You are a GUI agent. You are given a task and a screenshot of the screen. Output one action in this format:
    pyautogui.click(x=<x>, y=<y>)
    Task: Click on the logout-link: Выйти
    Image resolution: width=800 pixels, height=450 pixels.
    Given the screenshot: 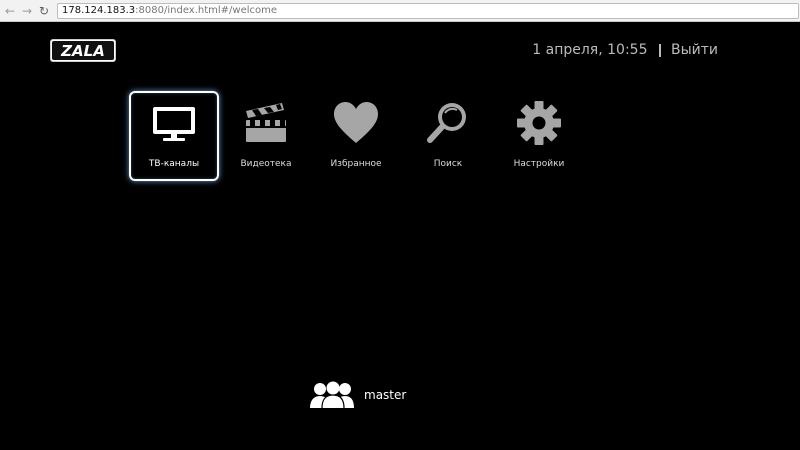 What is the action you would take?
    pyautogui.click(x=694, y=50)
    